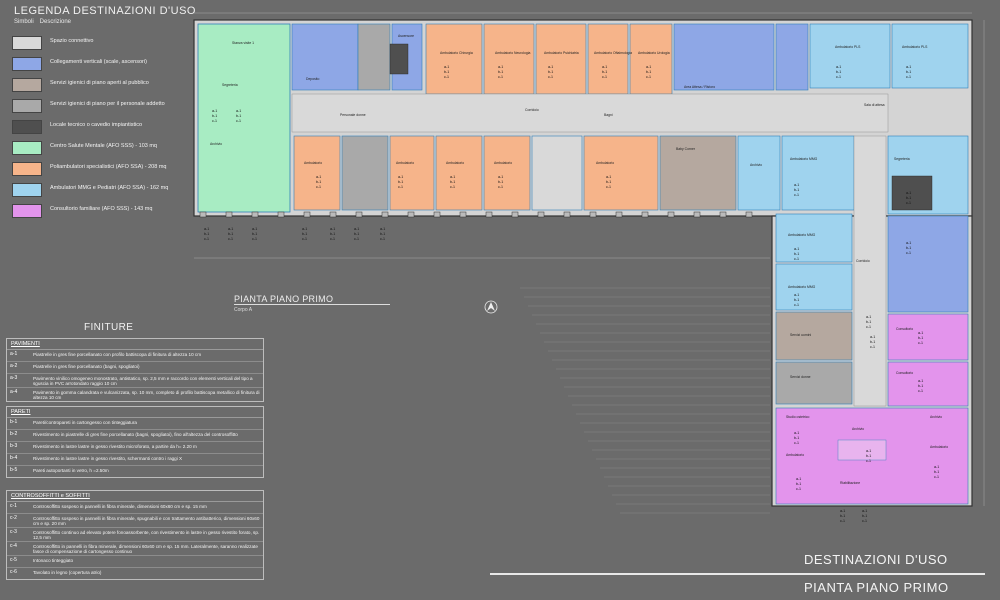 The image size is (1000, 600). What do you see at coordinates (848, 47) in the screenshot?
I see `room-label: Ambulatorio PLS` at bounding box center [848, 47].